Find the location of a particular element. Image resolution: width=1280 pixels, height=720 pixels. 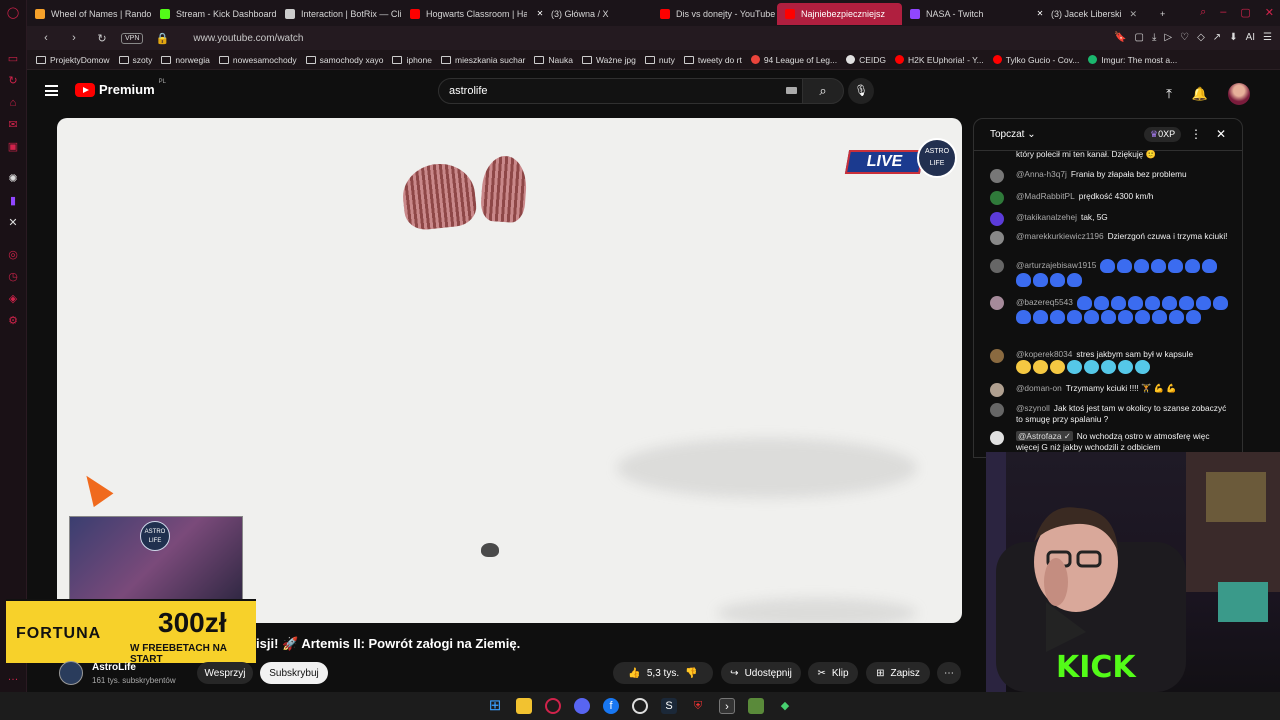

gem-icon: ◆ is located at coordinates (785, 706).